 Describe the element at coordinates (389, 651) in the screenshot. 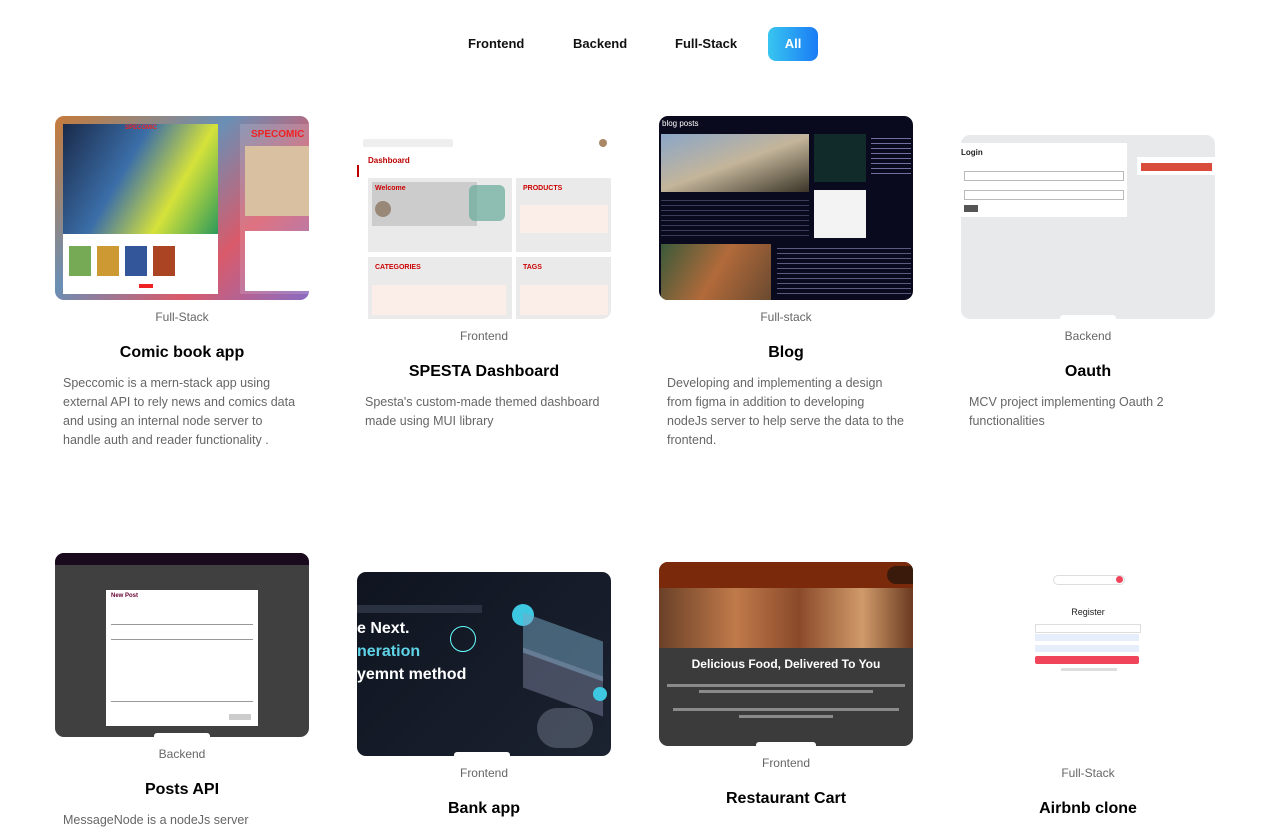

I see `bank-hero-line2: neration` at that location.